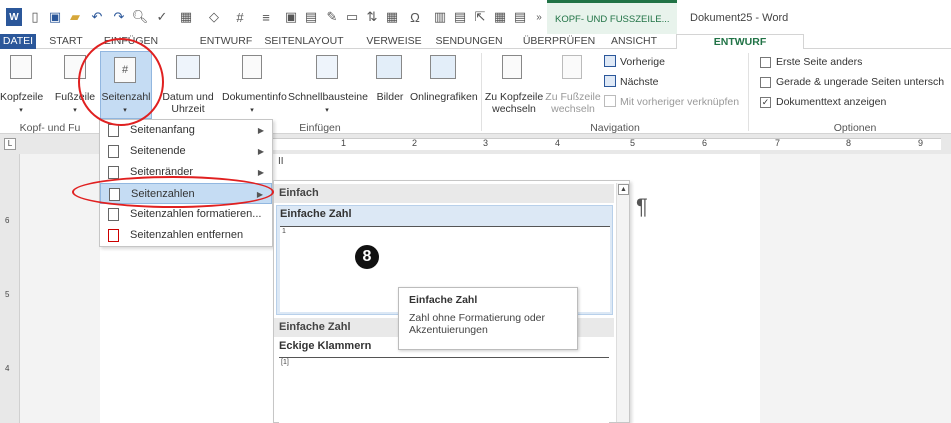 The width and height of the screenshot is (951, 423). I want to click on align-icon: ≡, so click(266, 17).